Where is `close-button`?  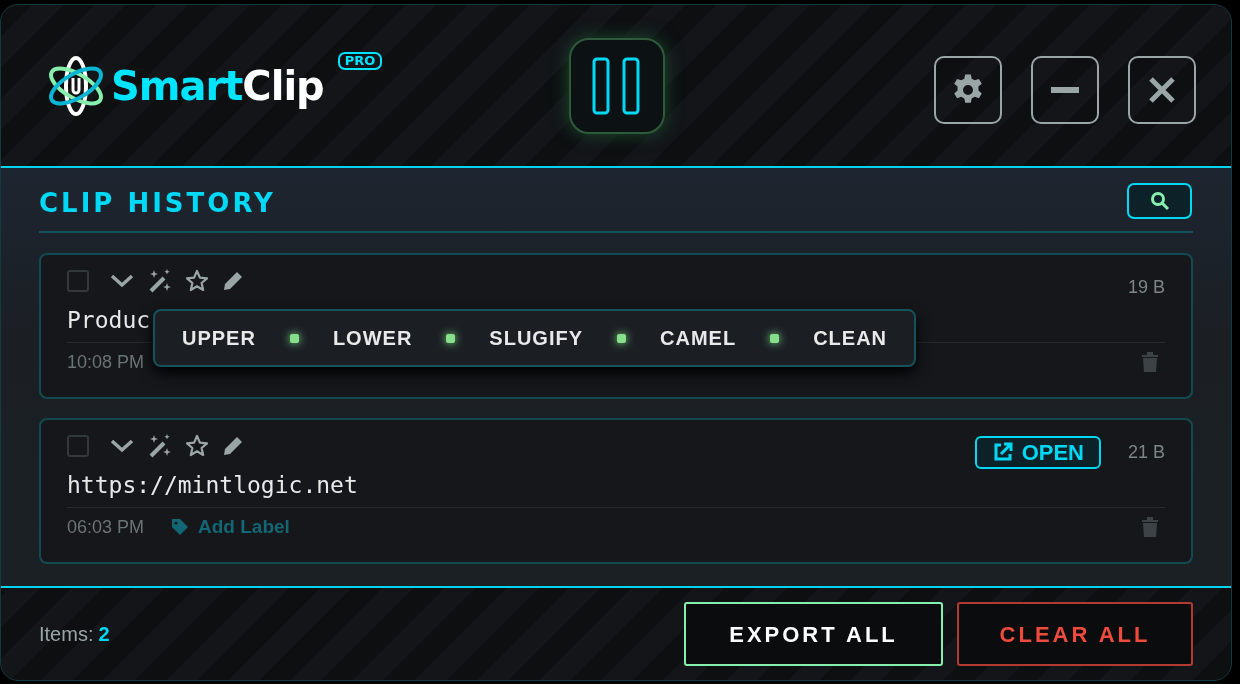
close-button is located at coordinates (1162, 89).